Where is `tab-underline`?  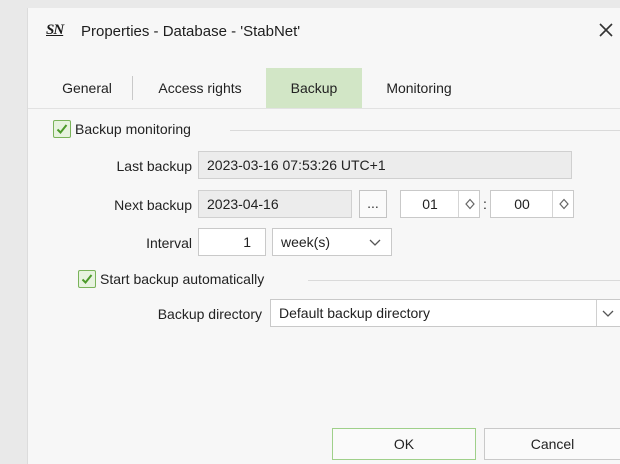
tab-underline is located at coordinates (324, 108).